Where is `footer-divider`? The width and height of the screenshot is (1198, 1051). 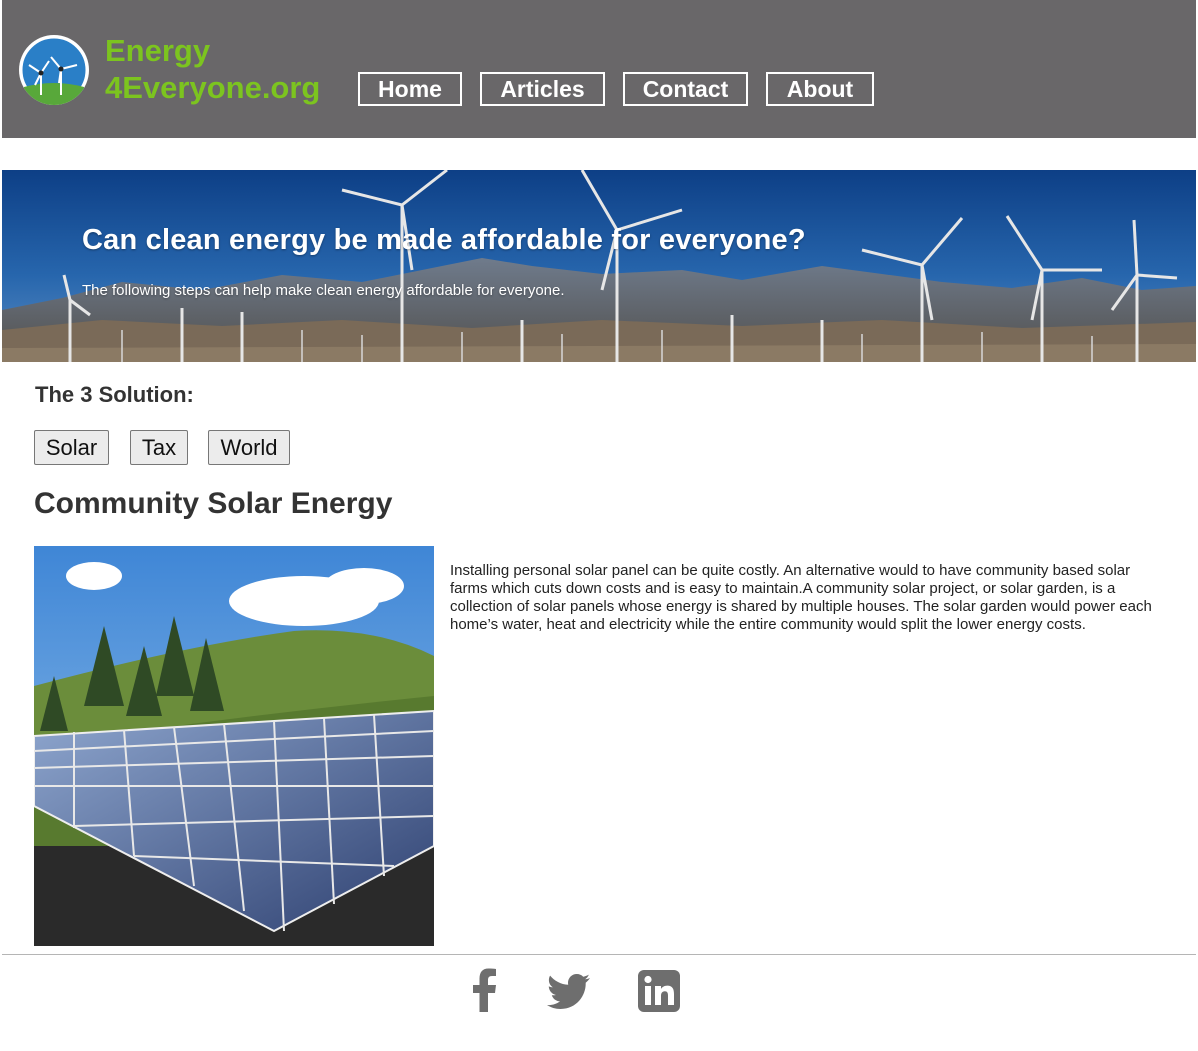 footer-divider is located at coordinates (599, 954).